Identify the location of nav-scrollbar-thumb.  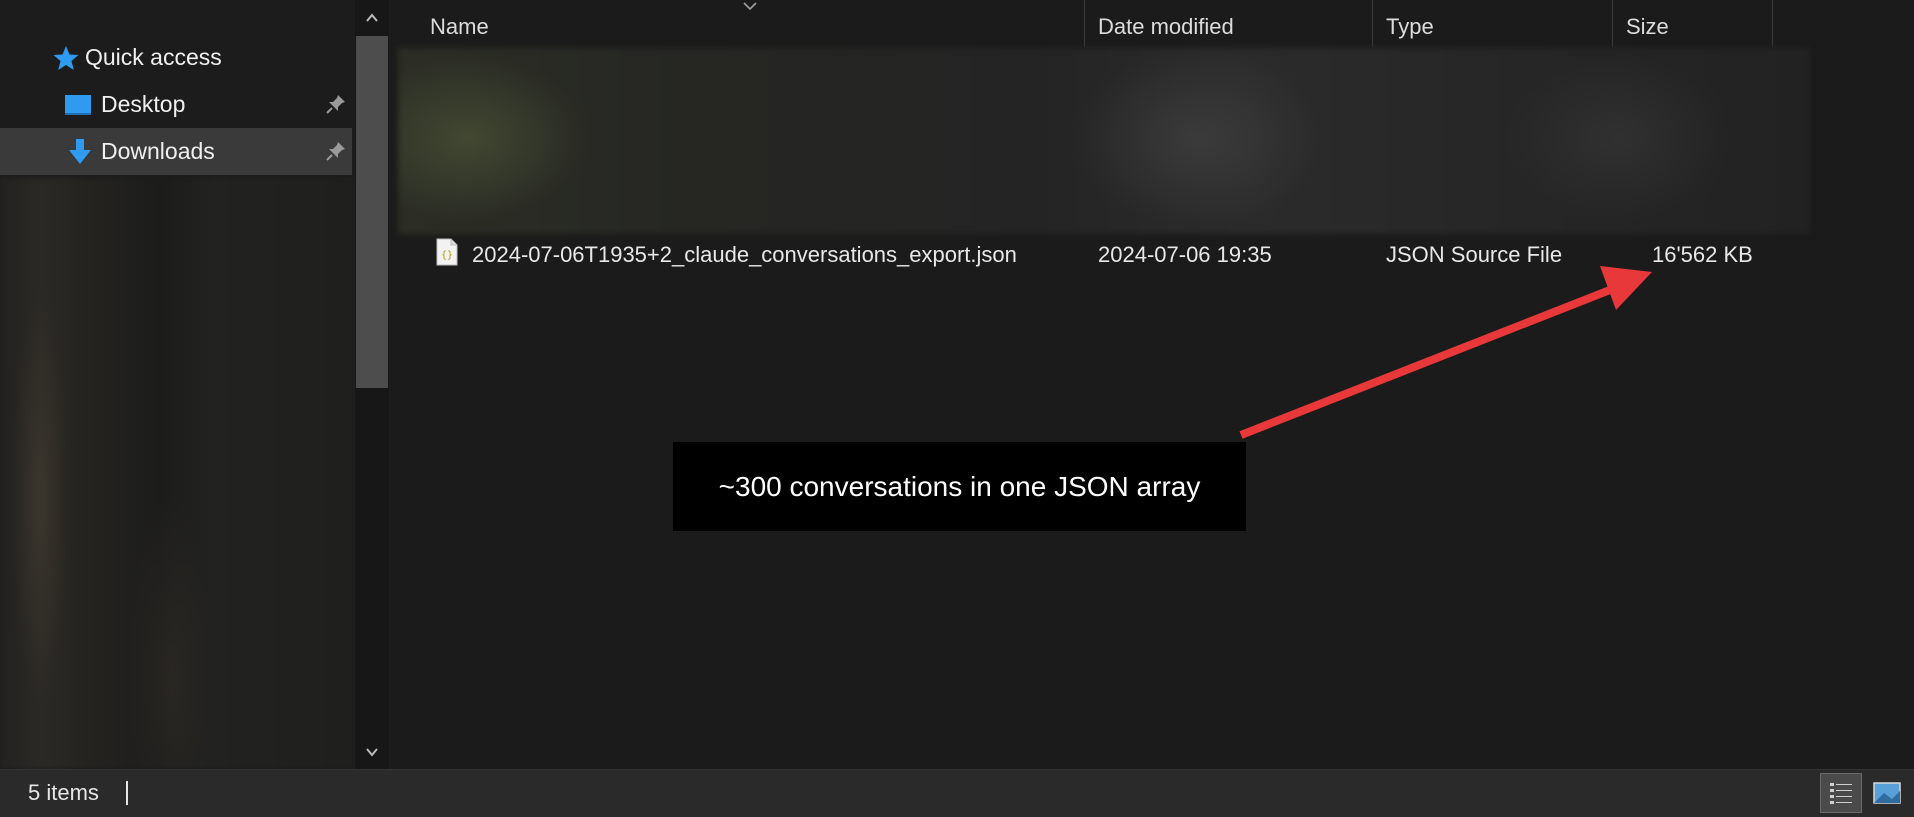
(372, 212).